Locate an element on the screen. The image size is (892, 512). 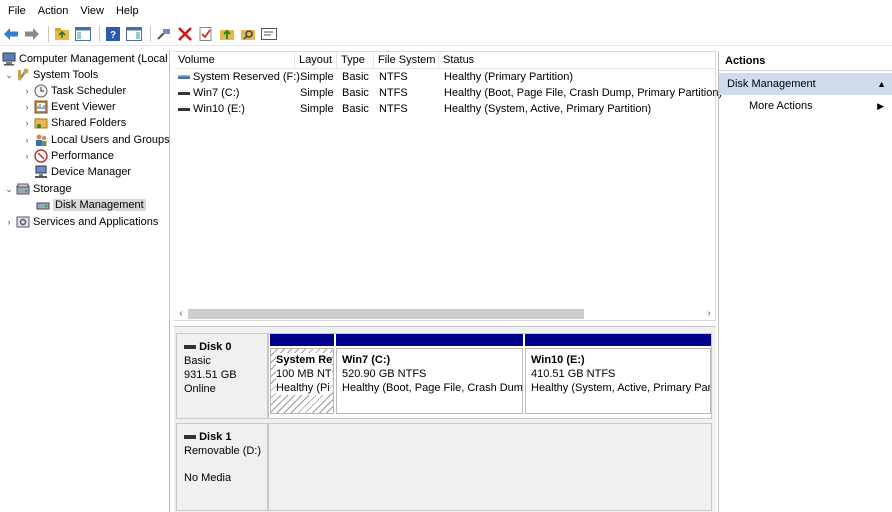
disk-icon is located at coordinates (190, 347).